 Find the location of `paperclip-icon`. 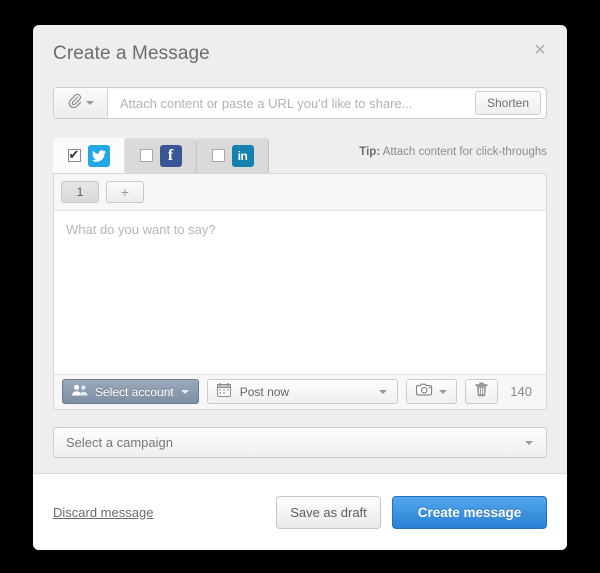

paperclip-icon is located at coordinates (74, 103).